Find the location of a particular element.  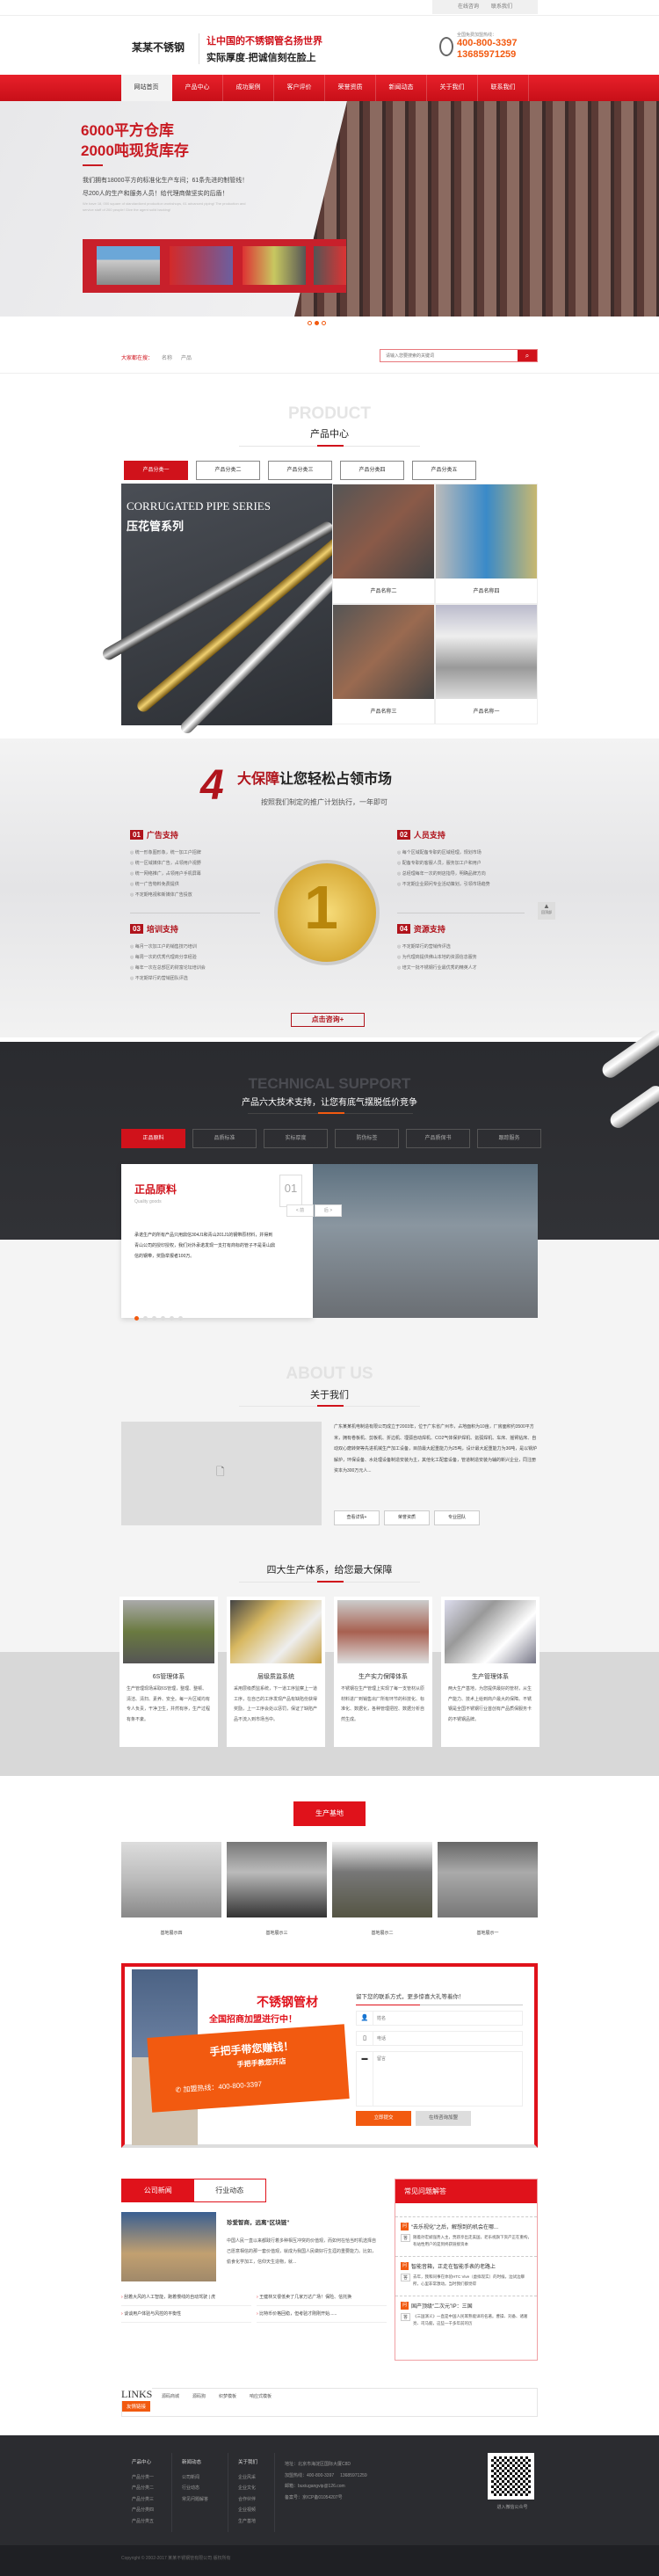

production-base-title: 生产基地 is located at coordinates (329, 1813).